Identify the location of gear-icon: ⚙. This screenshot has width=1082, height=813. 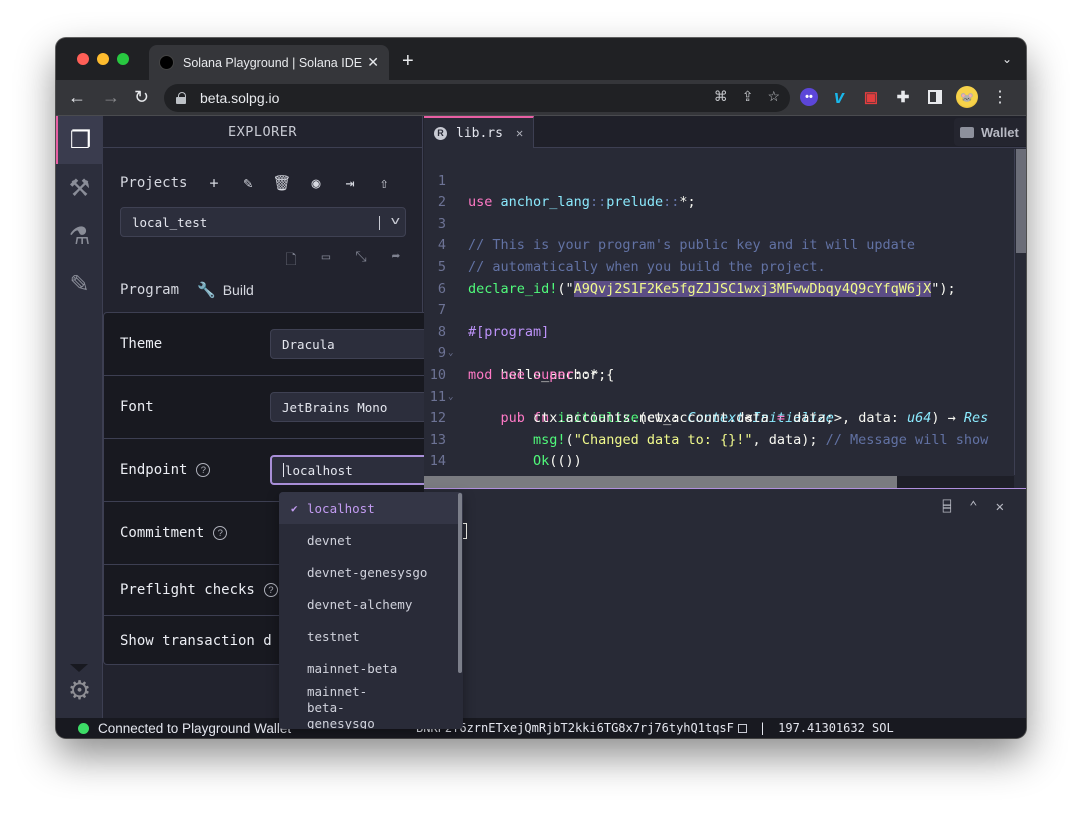
(79, 689).